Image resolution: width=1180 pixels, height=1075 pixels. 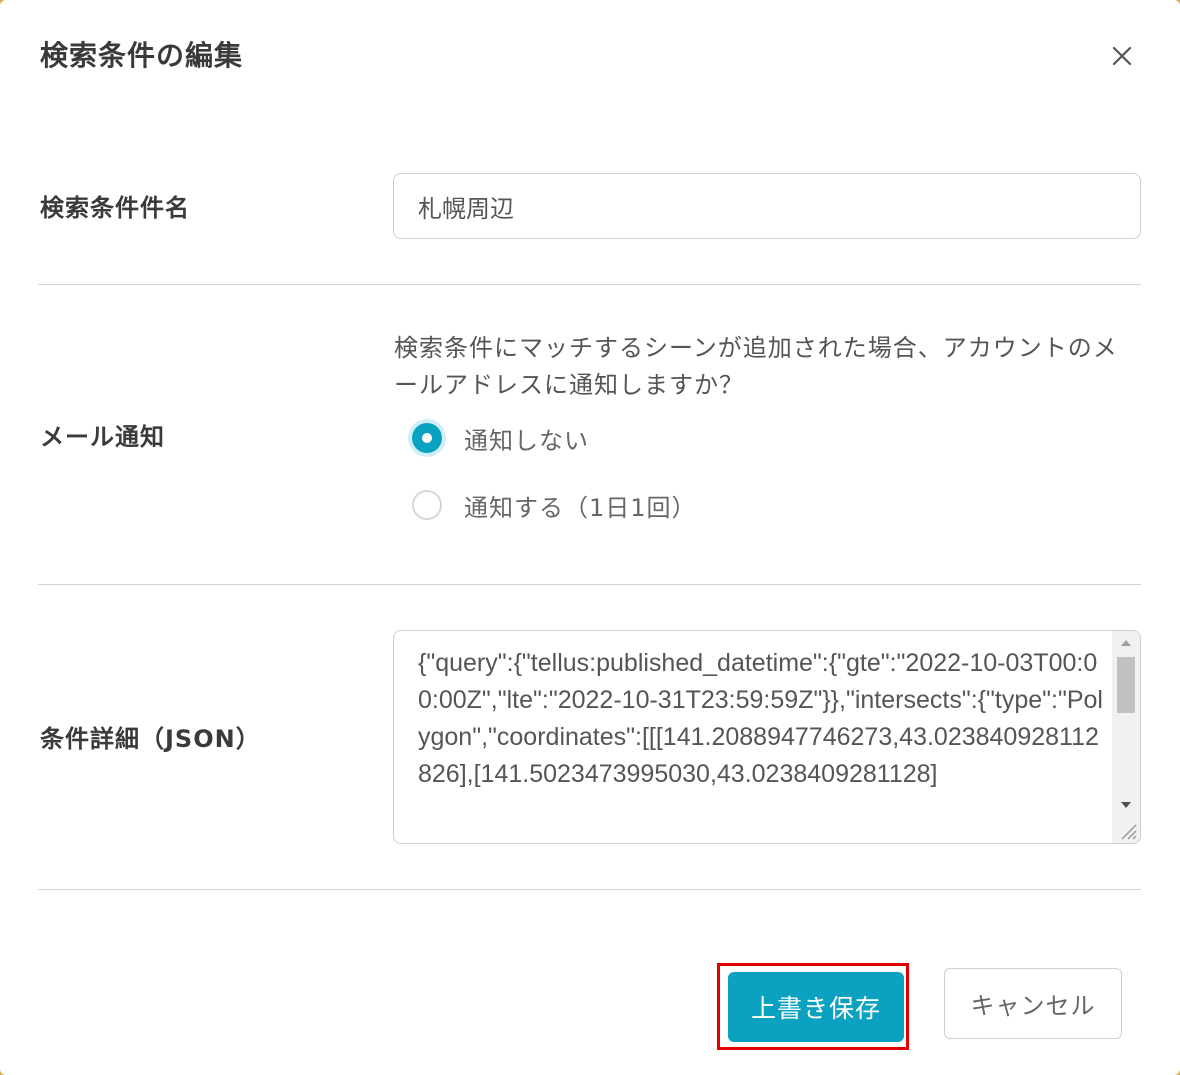 I want to click on email-notify-label: メール通知, so click(x=102, y=437).